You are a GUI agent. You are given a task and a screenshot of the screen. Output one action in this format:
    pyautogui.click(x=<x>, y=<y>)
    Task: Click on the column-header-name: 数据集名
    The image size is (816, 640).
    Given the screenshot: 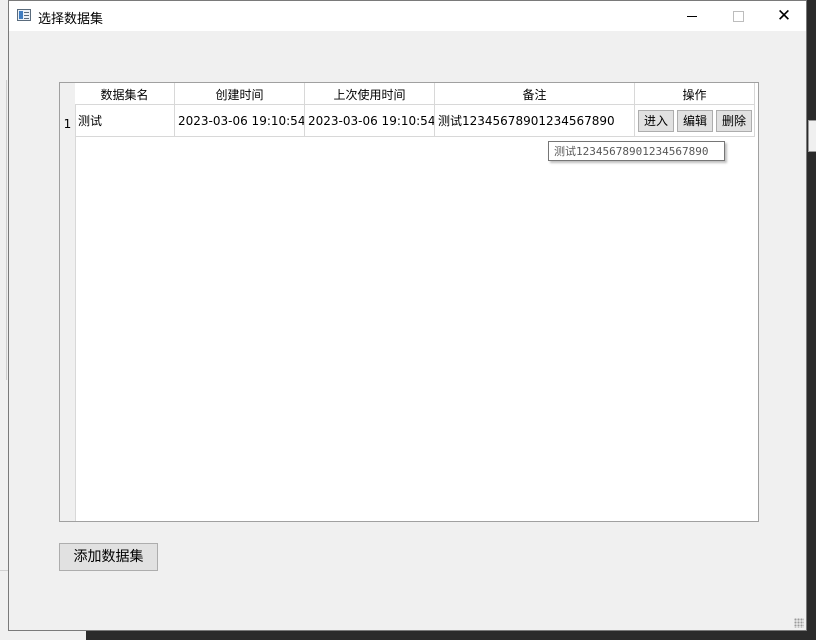 What is the action you would take?
    pyautogui.click(x=125, y=94)
    